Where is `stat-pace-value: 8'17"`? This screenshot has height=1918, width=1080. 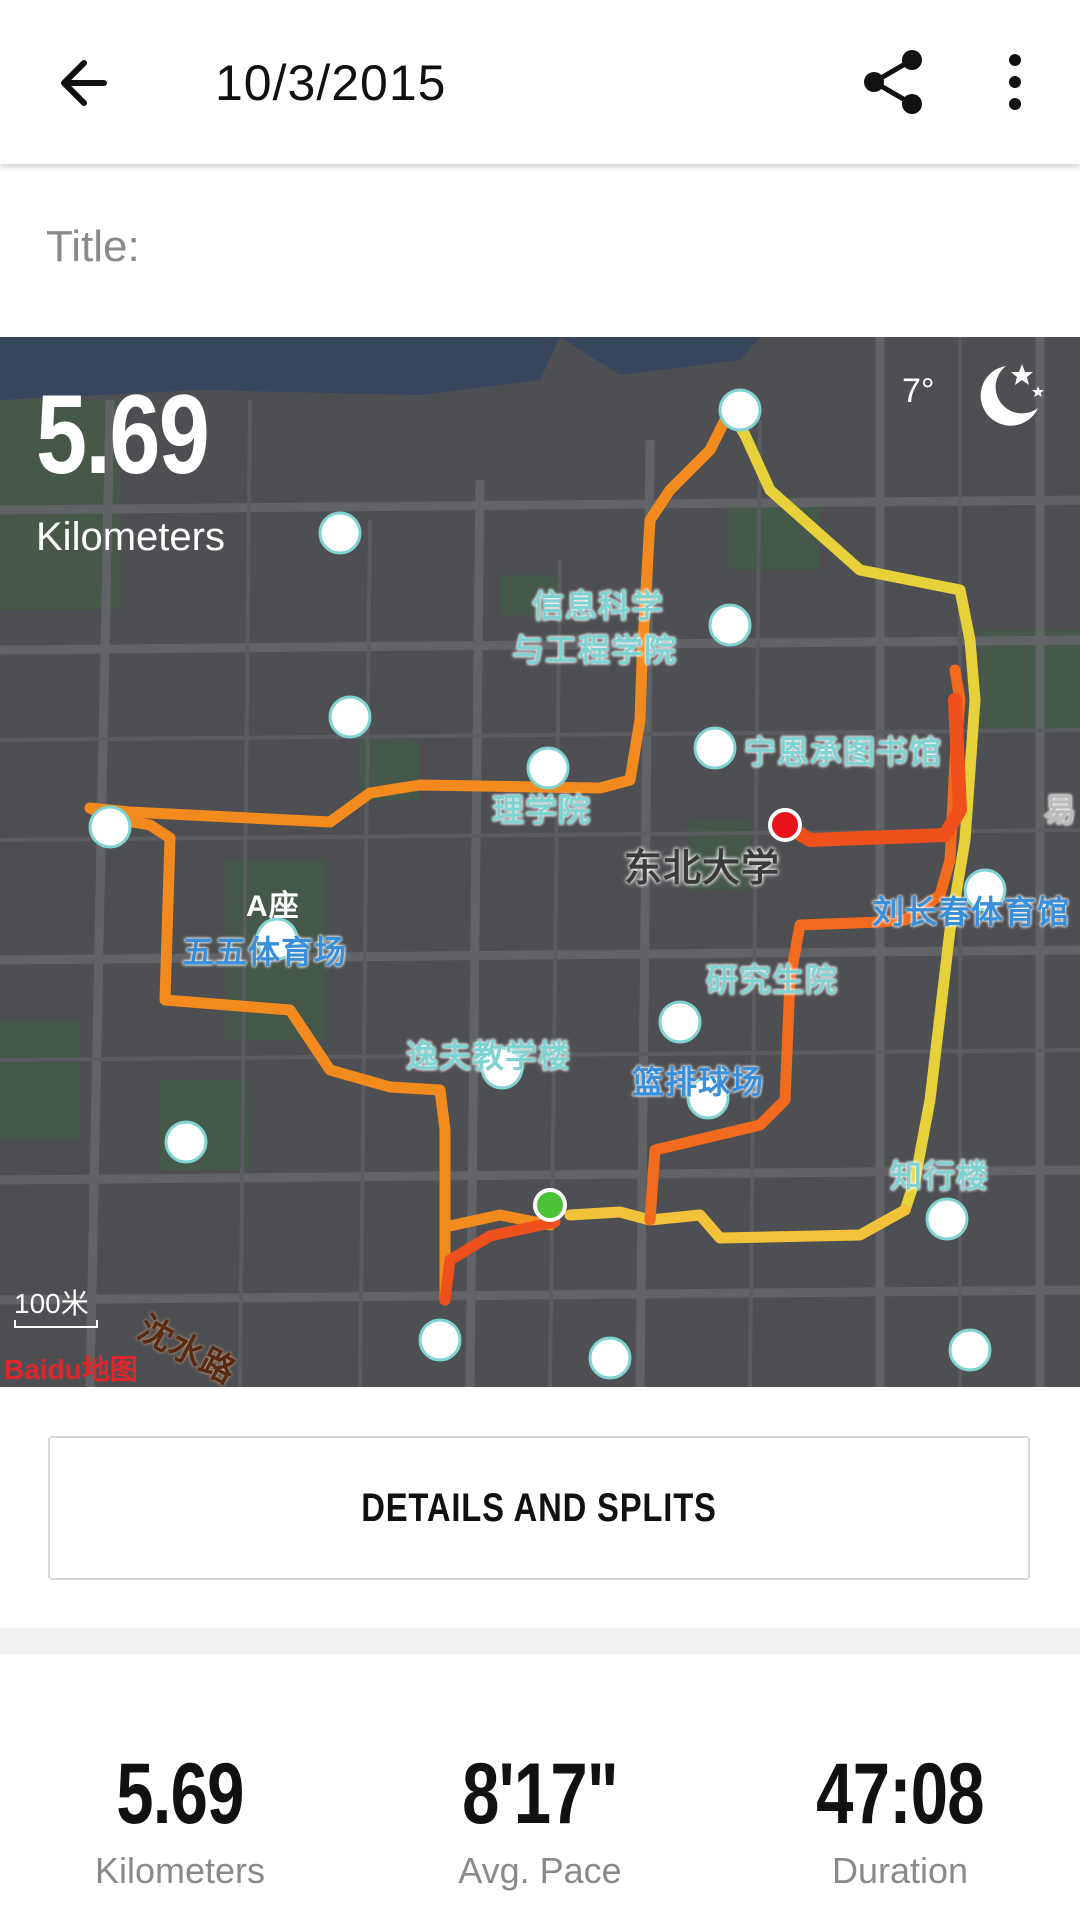 stat-pace-value: 8'17" is located at coordinates (540, 1794).